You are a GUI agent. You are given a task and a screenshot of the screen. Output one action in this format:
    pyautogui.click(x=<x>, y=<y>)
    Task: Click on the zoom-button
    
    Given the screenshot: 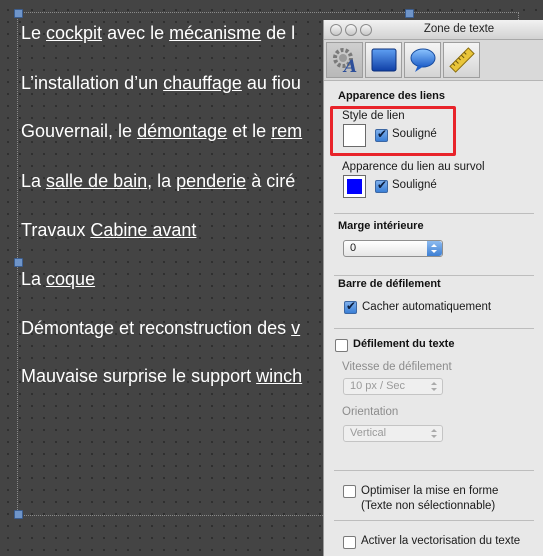 What is the action you would take?
    pyautogui.click(x=366, y=30)
    